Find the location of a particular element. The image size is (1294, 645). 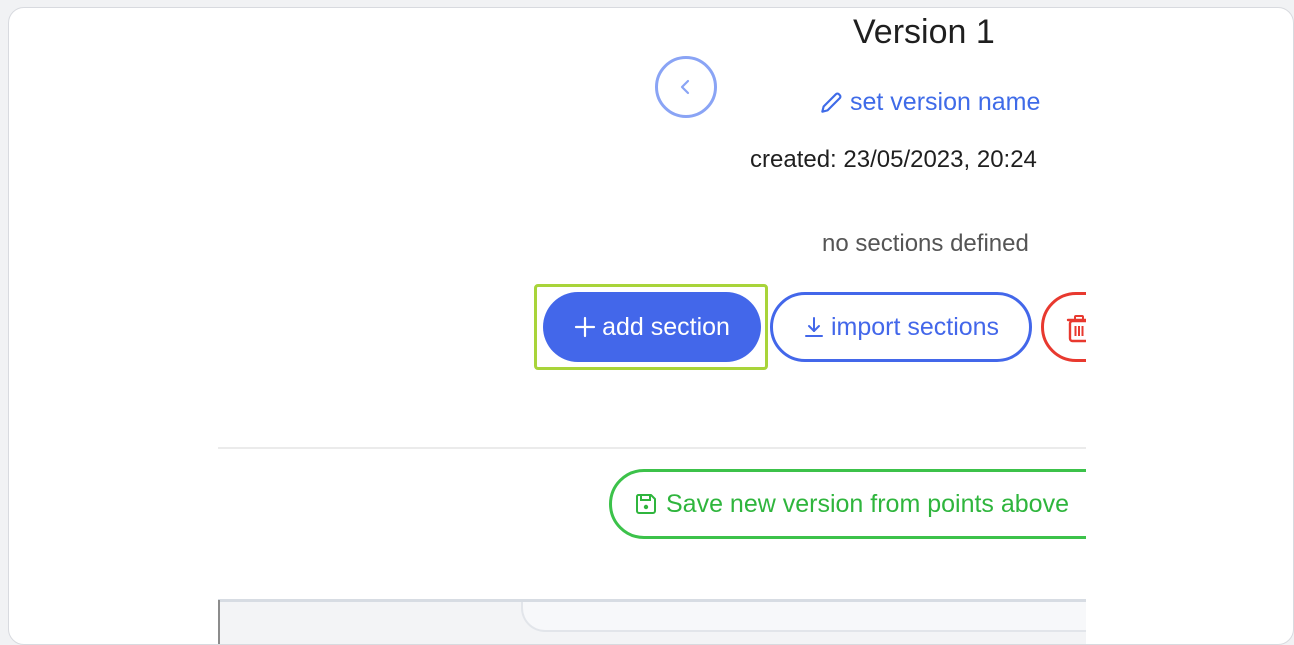

import-sections-button: import sections is located at coordinates (901, 327).